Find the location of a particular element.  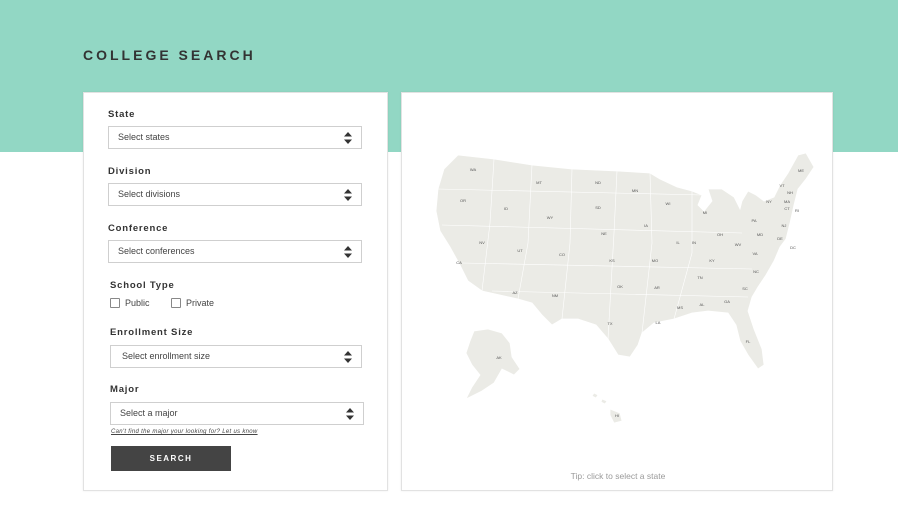

state-label-nm: NM is located at coordinates (555, 295).